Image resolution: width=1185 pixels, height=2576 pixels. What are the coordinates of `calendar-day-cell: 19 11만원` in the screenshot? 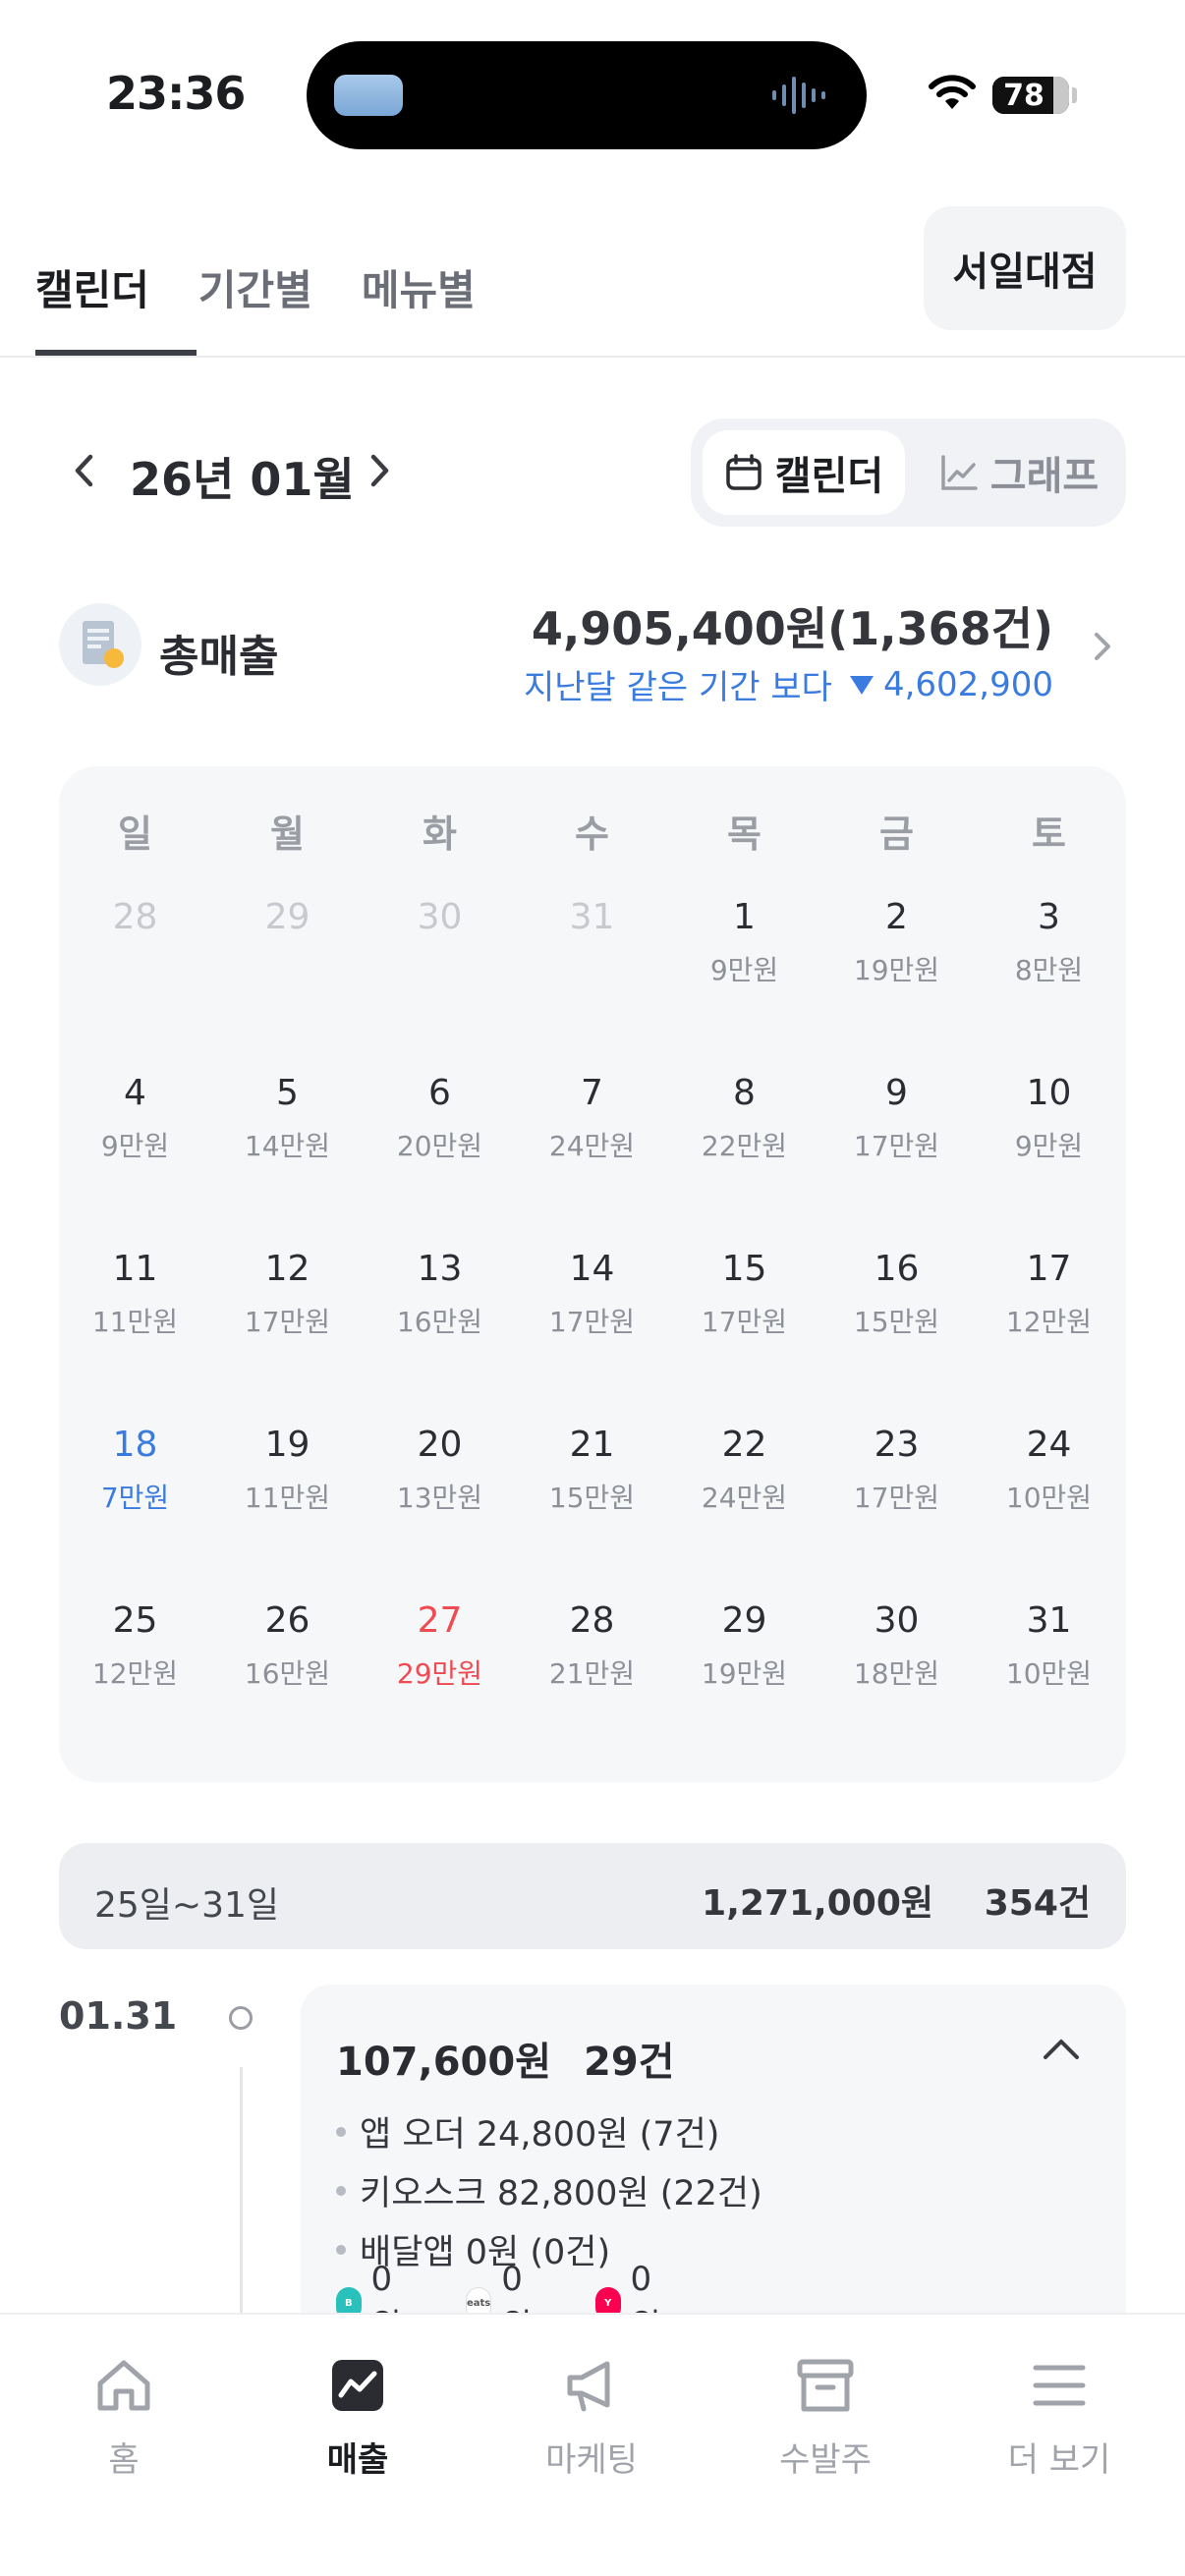 It's located at (288, 1470).